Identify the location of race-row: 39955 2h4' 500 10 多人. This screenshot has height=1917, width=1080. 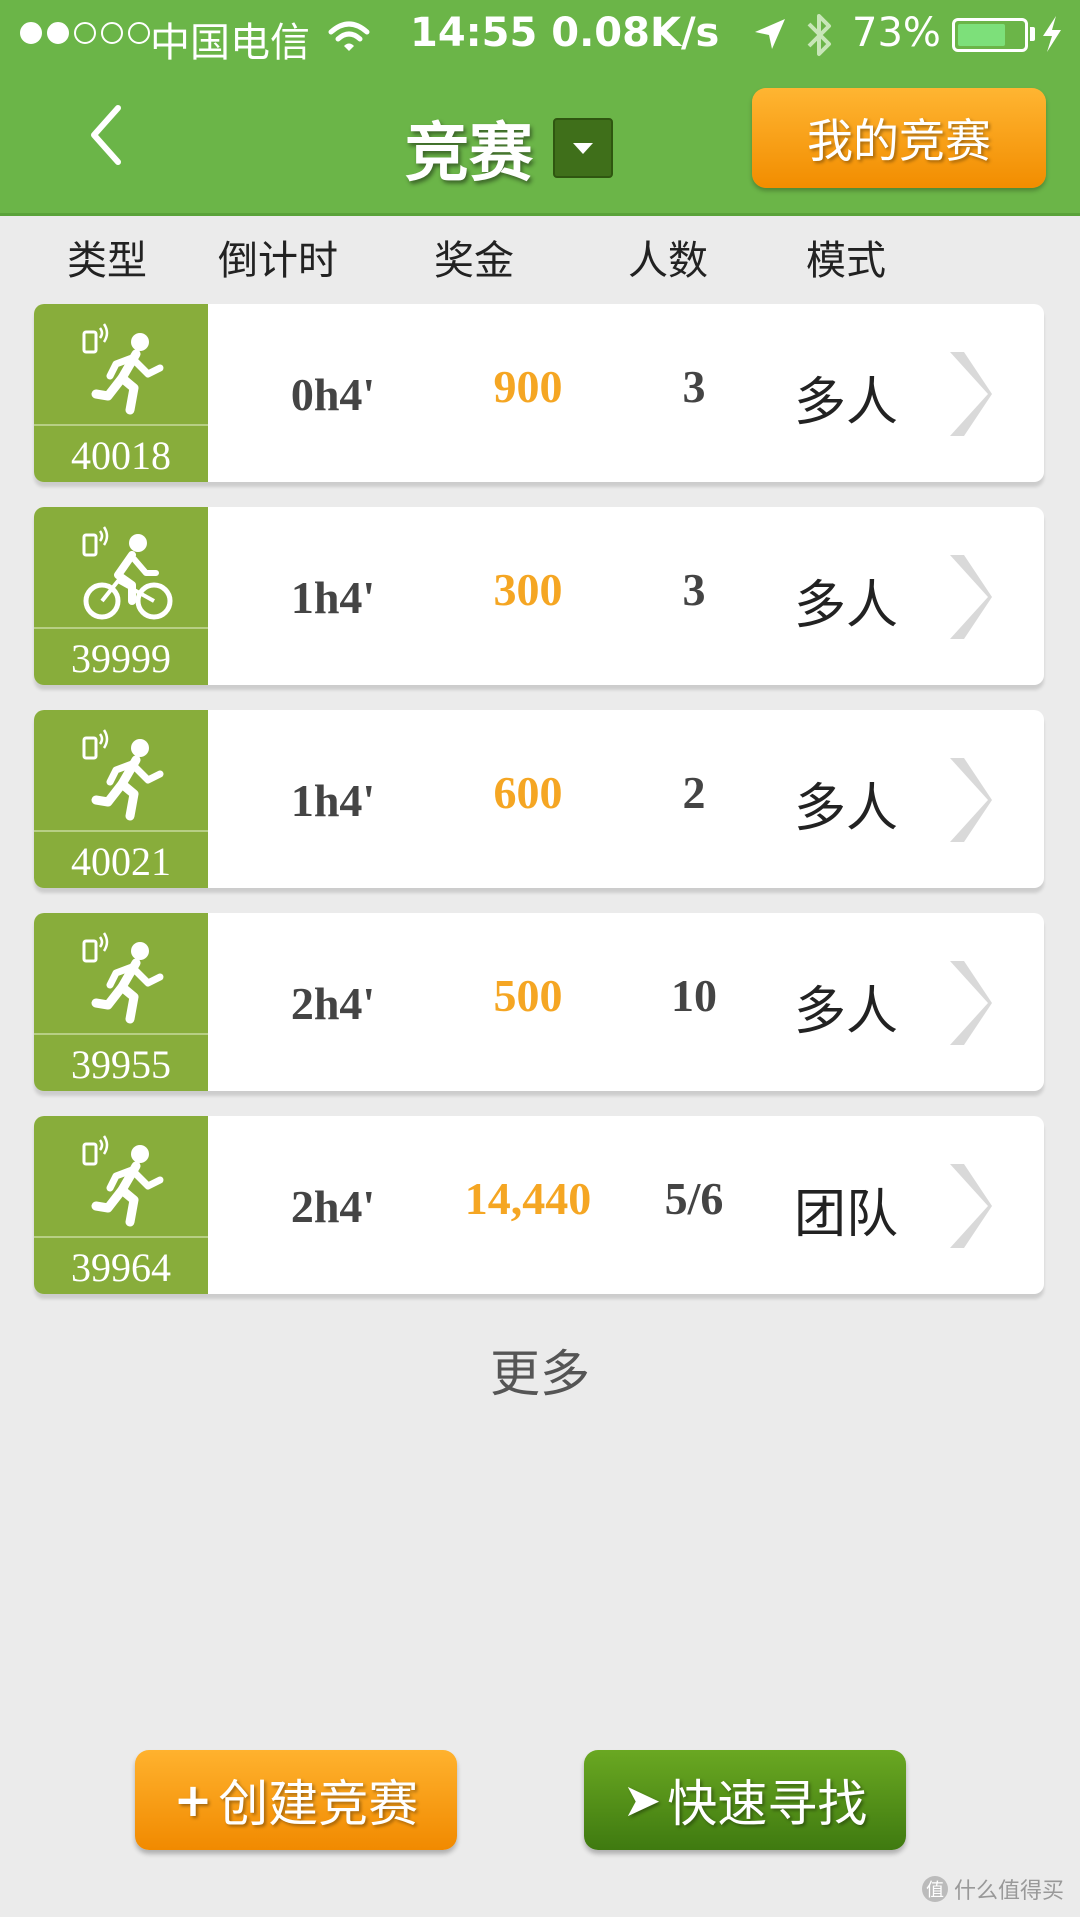
(539, 1002).